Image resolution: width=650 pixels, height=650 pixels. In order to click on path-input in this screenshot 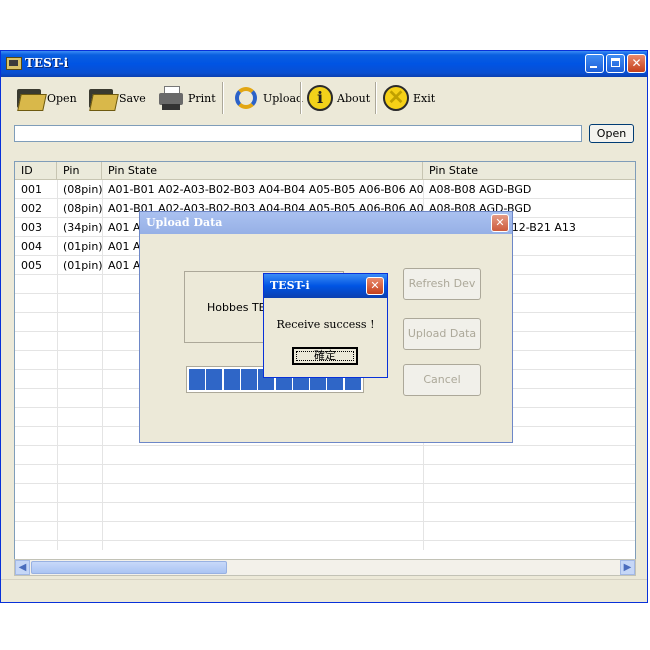, I will do `click(298, 133)`.